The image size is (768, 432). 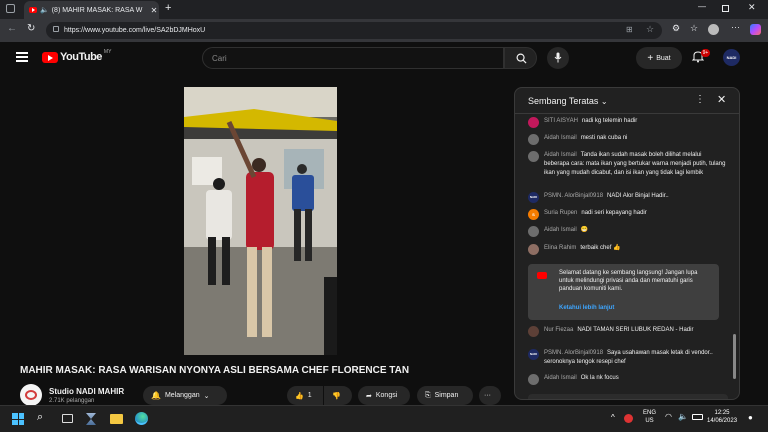 I want to click on subscriber-count: 2.71K pelanggan, so click(x=72, y=401).